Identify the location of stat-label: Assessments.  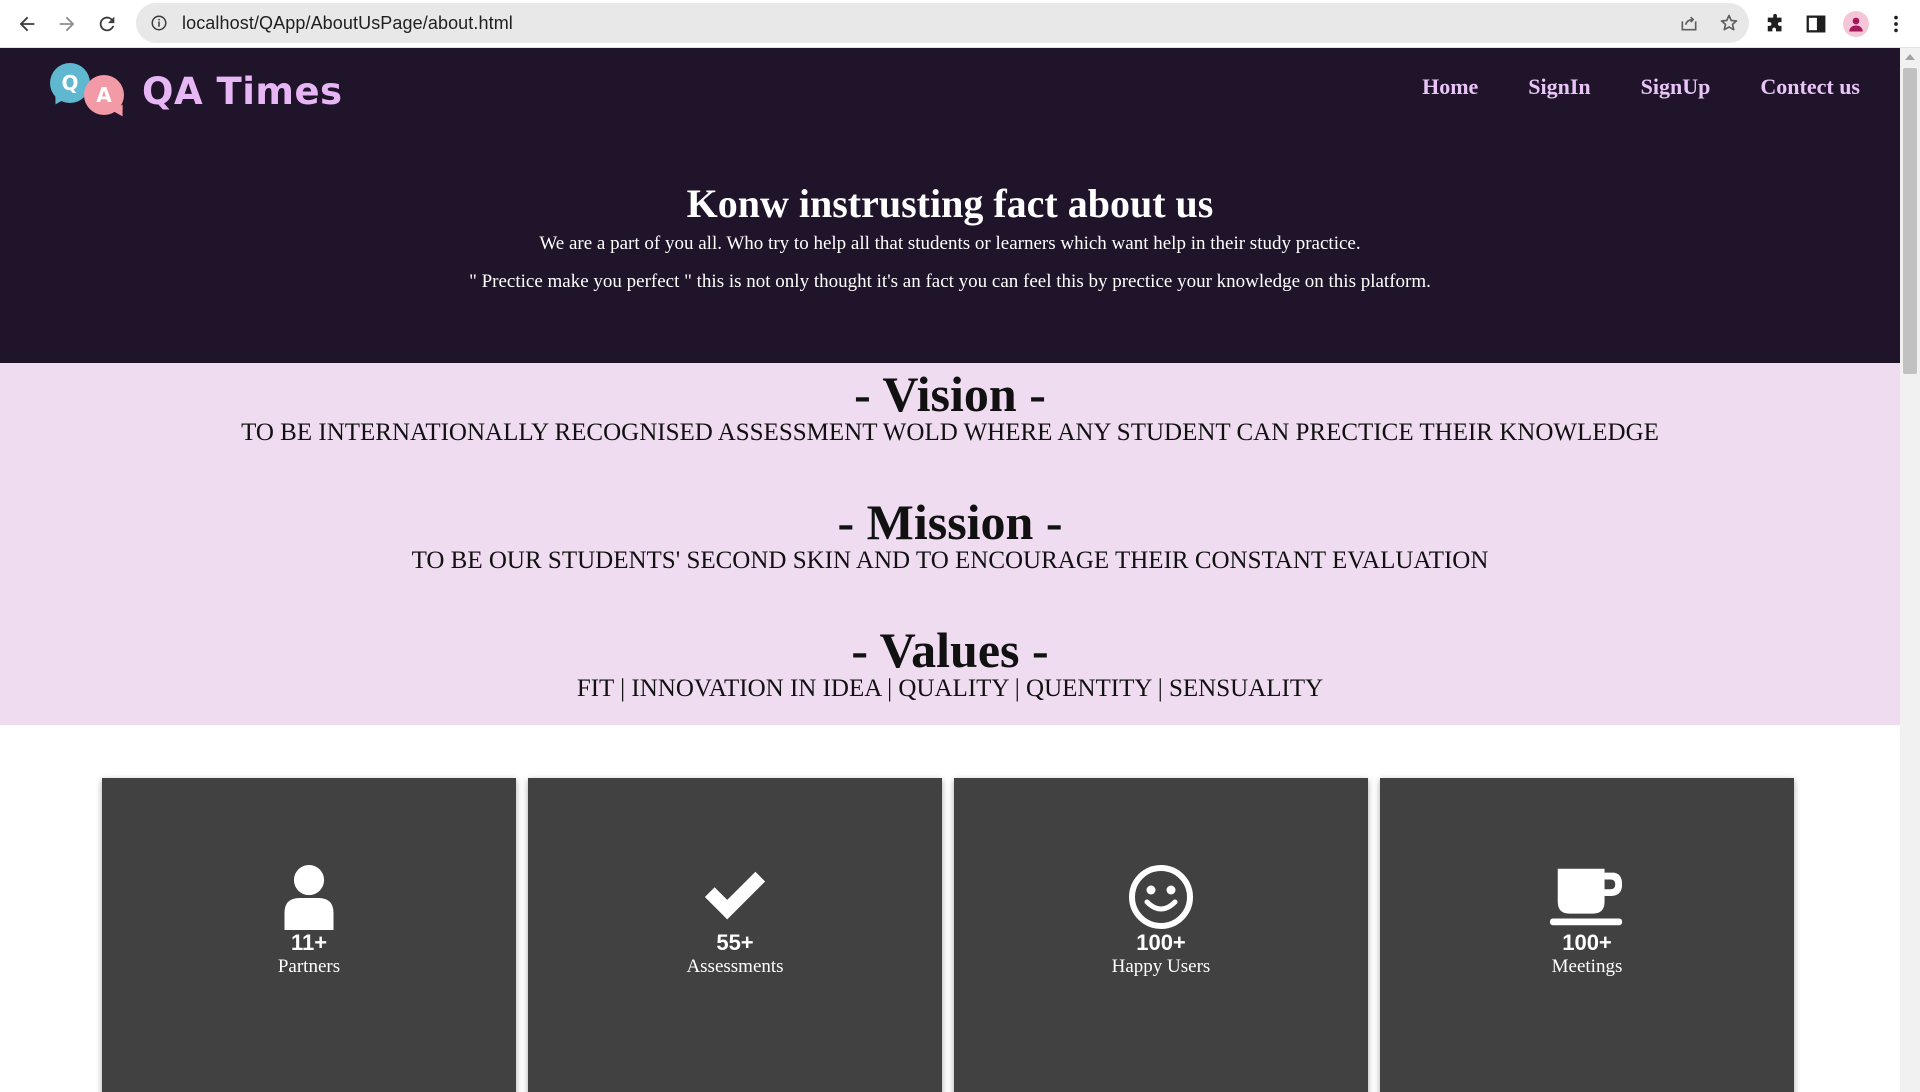
(735, 966).